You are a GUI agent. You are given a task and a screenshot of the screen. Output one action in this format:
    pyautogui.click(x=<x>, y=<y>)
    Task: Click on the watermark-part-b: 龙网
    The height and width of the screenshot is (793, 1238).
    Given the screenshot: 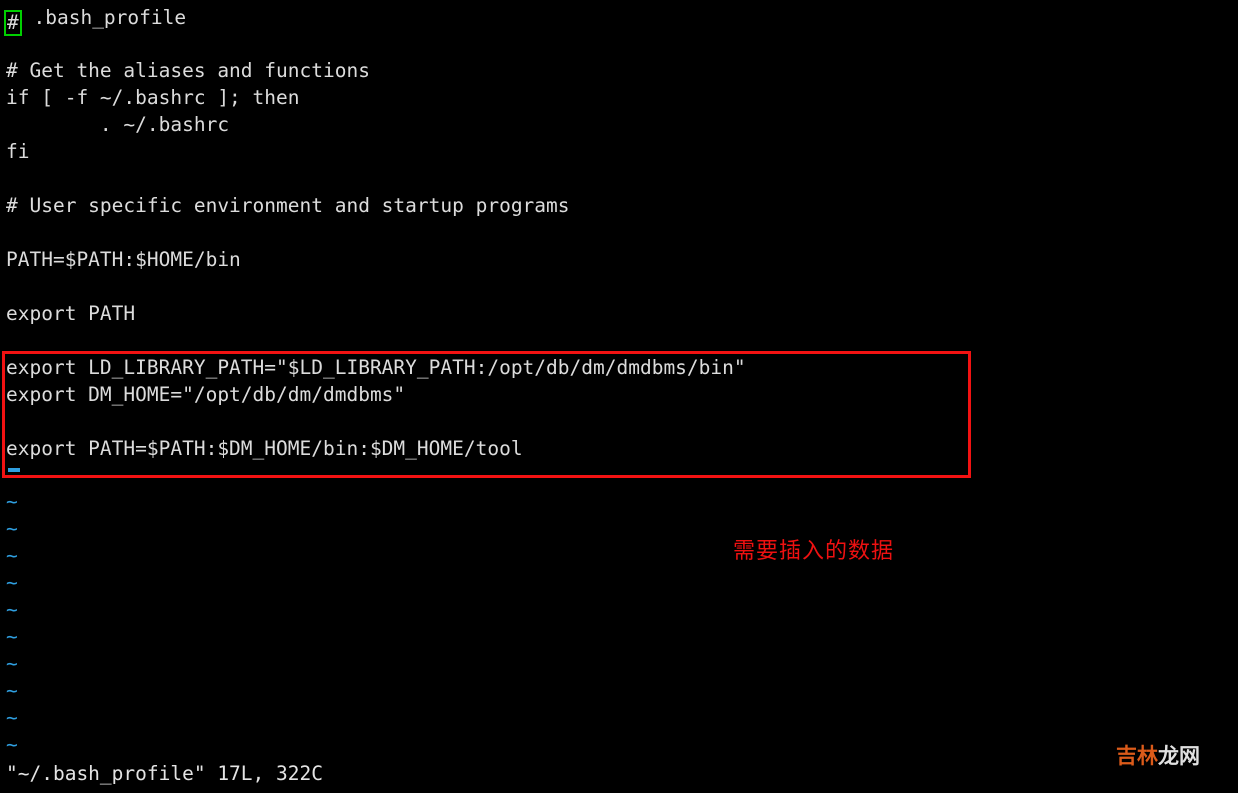 What is the action you would take?
    pyautogui.click(x=1179, y=756)
    